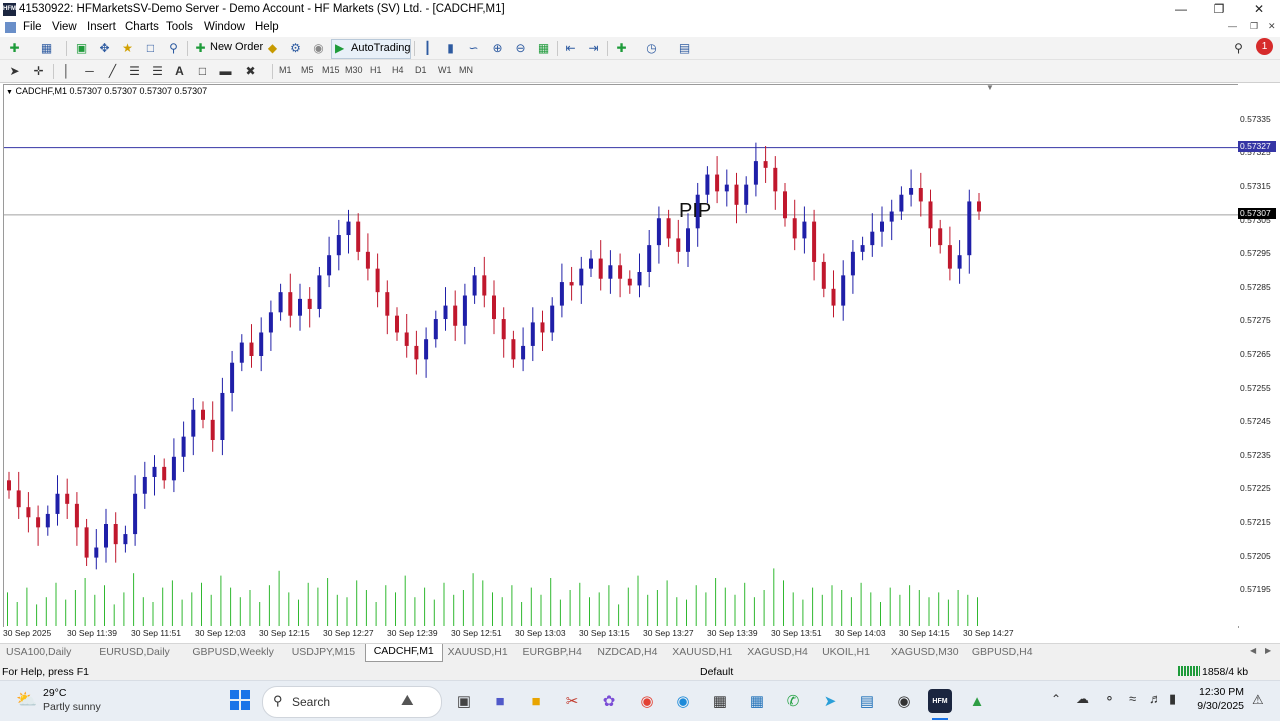 The height and width of the screenshot is (721, 1280). I want to click on screen-recorder-icon: ◉, so click(904, 701).